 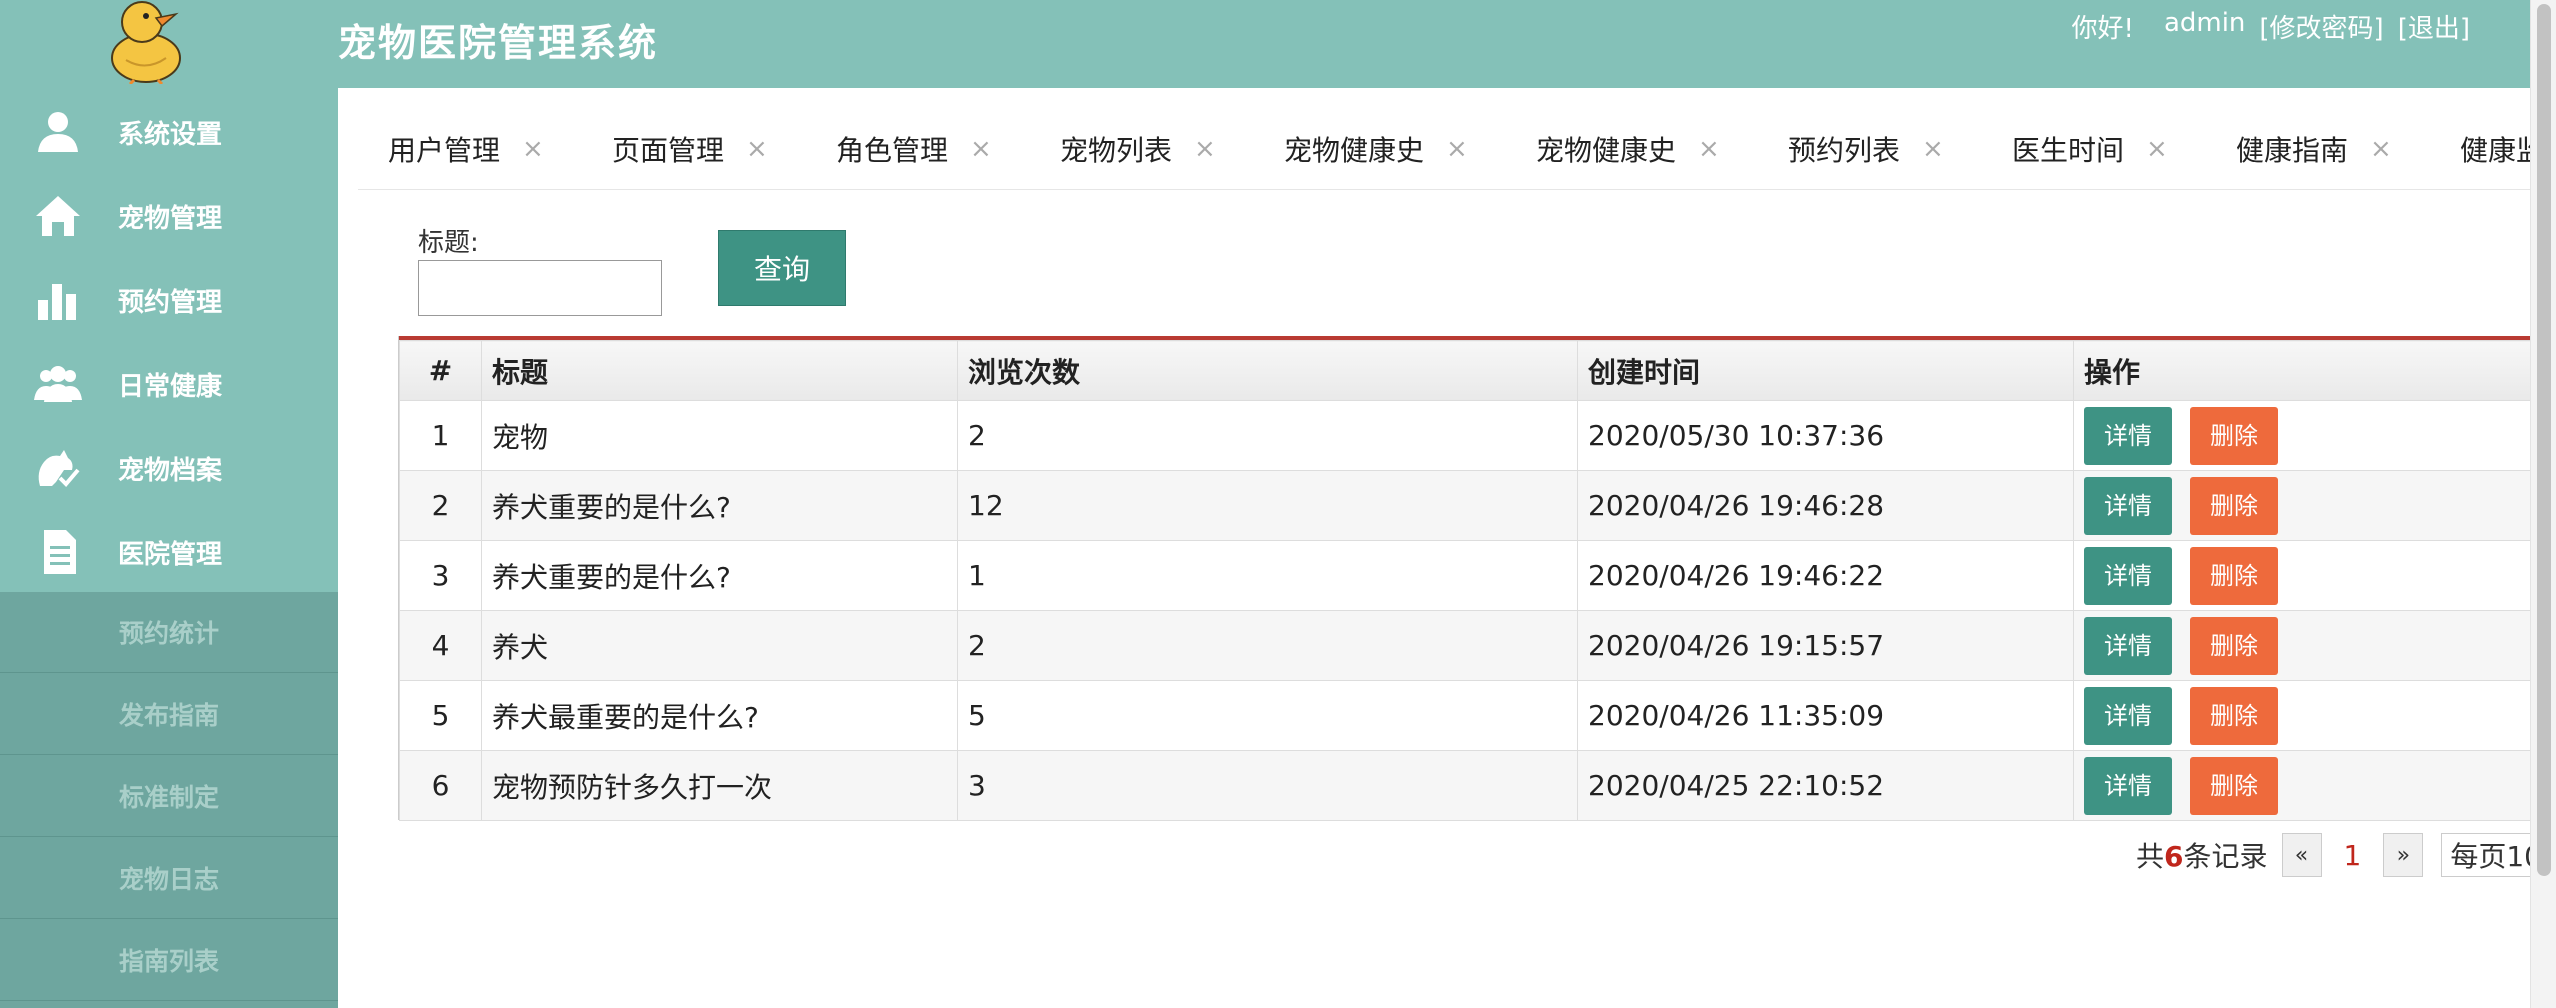 I want to click on tab-health-monitor: 健康监, so click(x=2495, y=148).